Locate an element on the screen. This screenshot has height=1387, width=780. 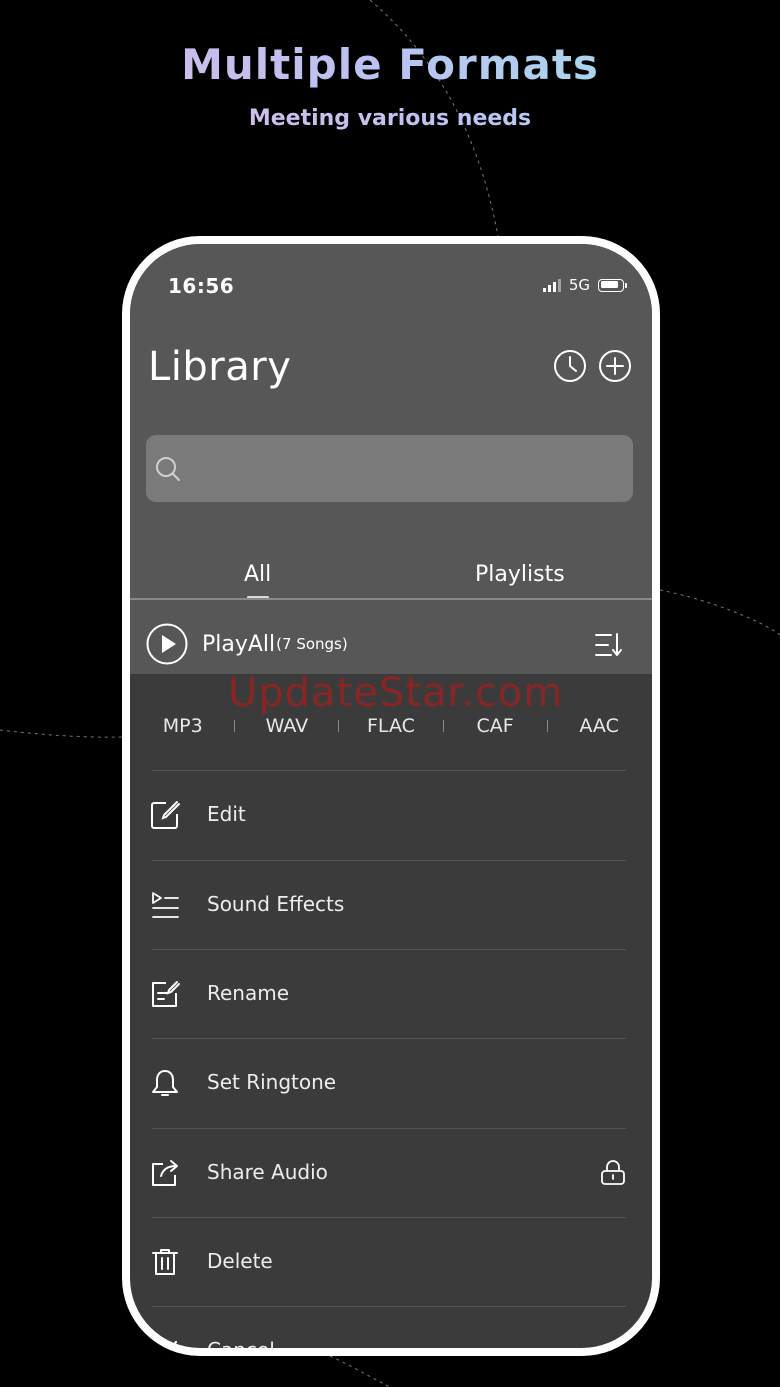
menu-item-cancel: Cancel is located at coordinates (391, 1327).